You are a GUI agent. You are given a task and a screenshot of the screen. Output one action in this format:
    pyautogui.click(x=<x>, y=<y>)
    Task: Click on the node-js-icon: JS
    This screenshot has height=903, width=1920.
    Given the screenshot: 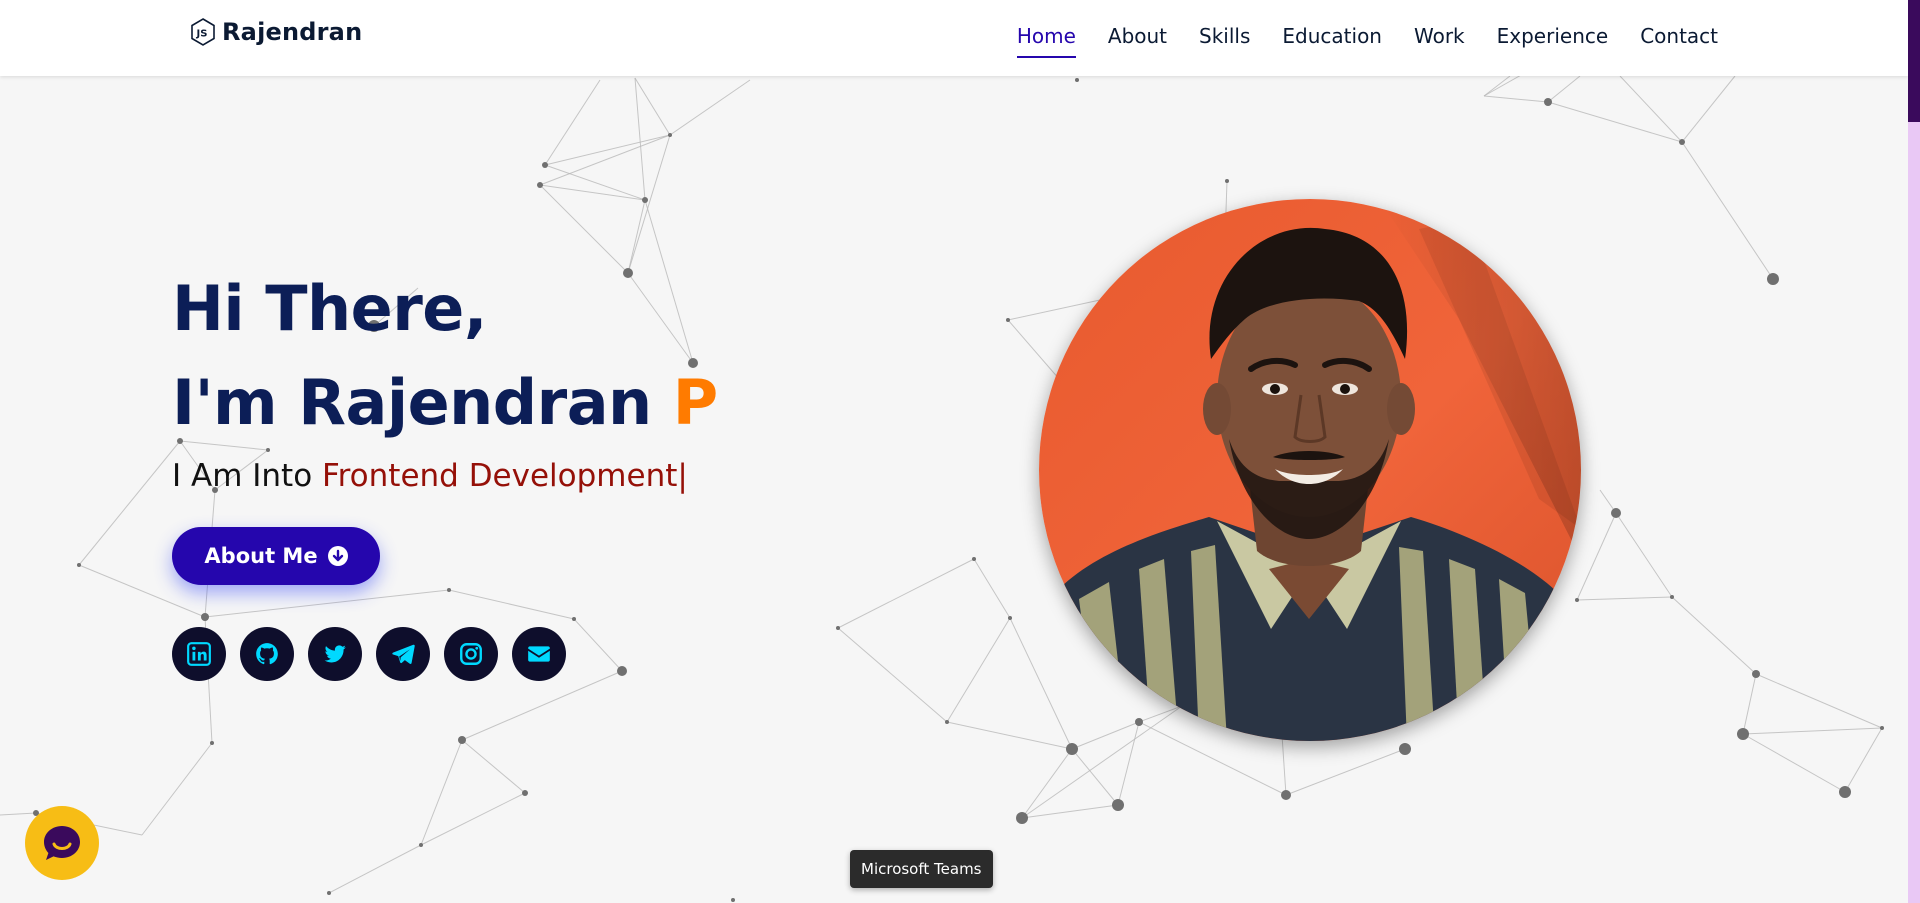 What is the action you would take?
    pyautogui.click(x=203, y=32)
    